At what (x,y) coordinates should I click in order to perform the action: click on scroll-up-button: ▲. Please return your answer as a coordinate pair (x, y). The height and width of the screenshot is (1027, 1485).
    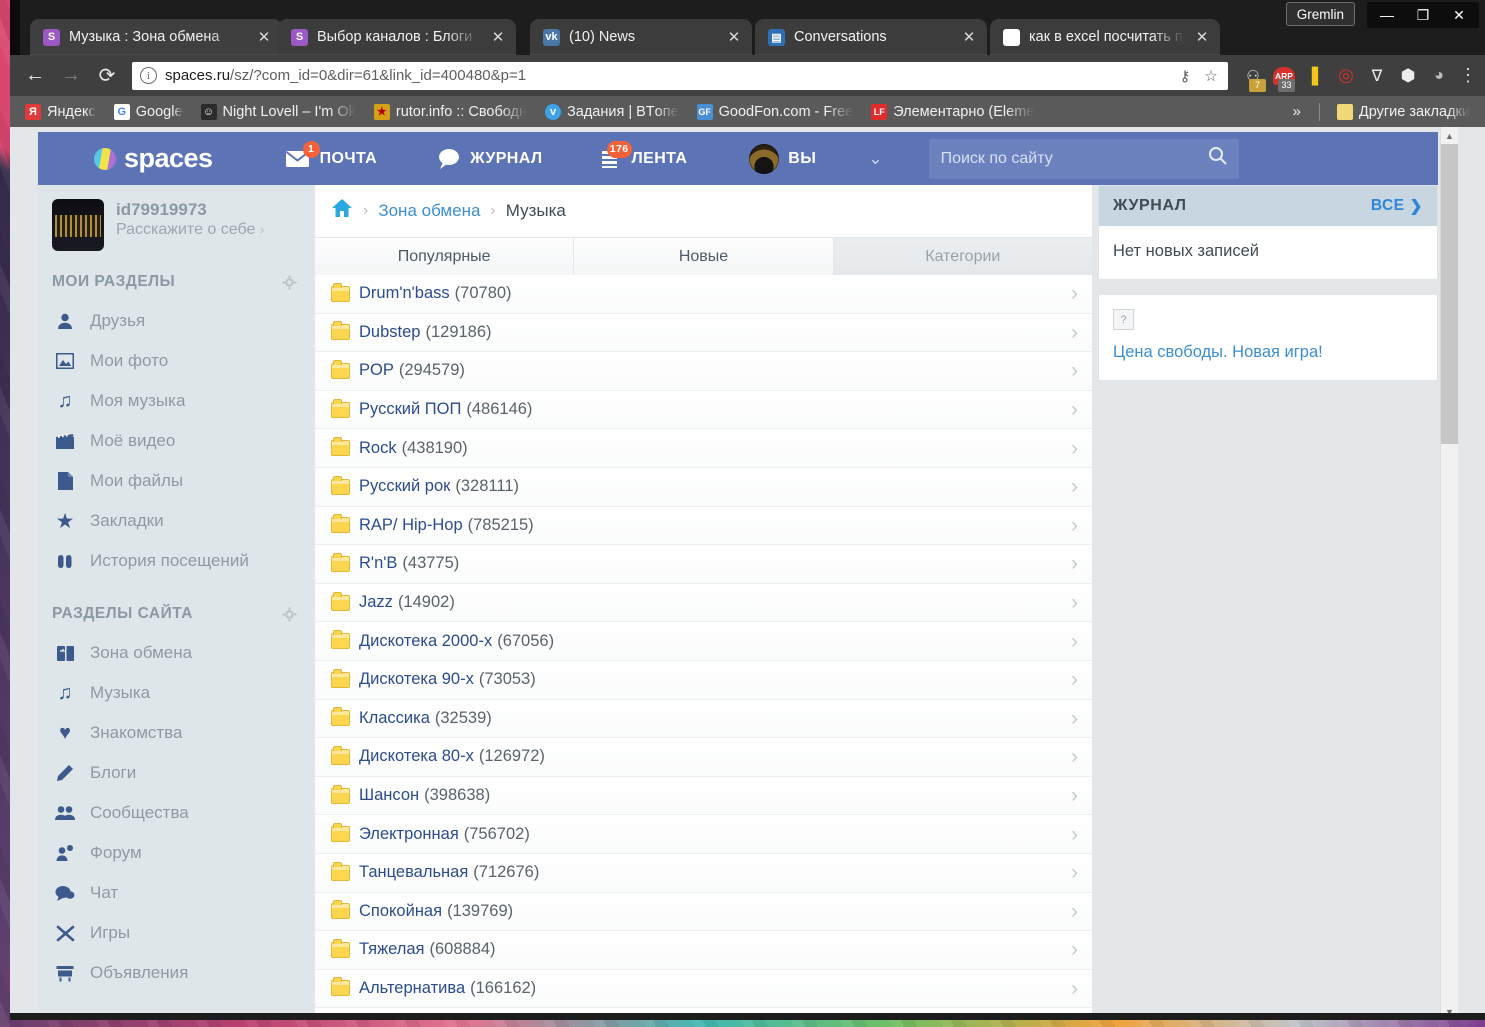
    Looking at the image, I should click on (1449, 135).